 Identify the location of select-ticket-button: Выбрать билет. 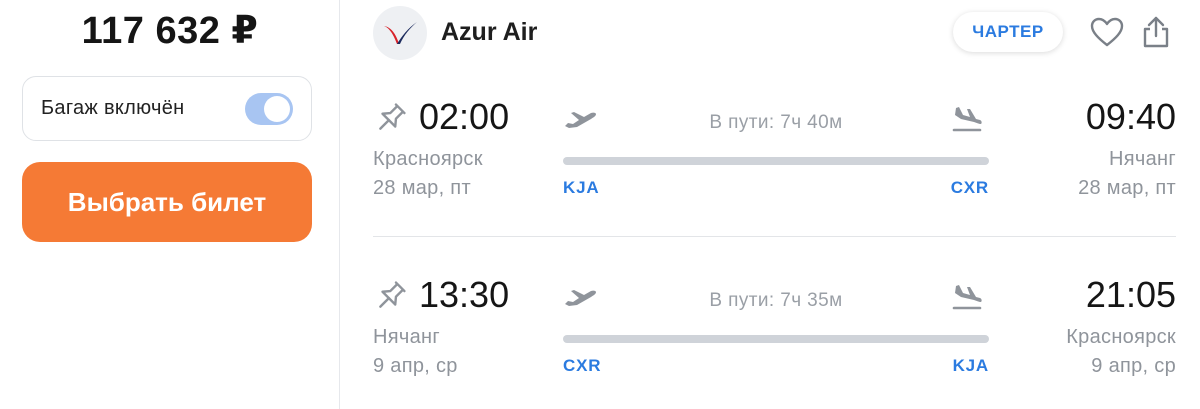
(167, 202).